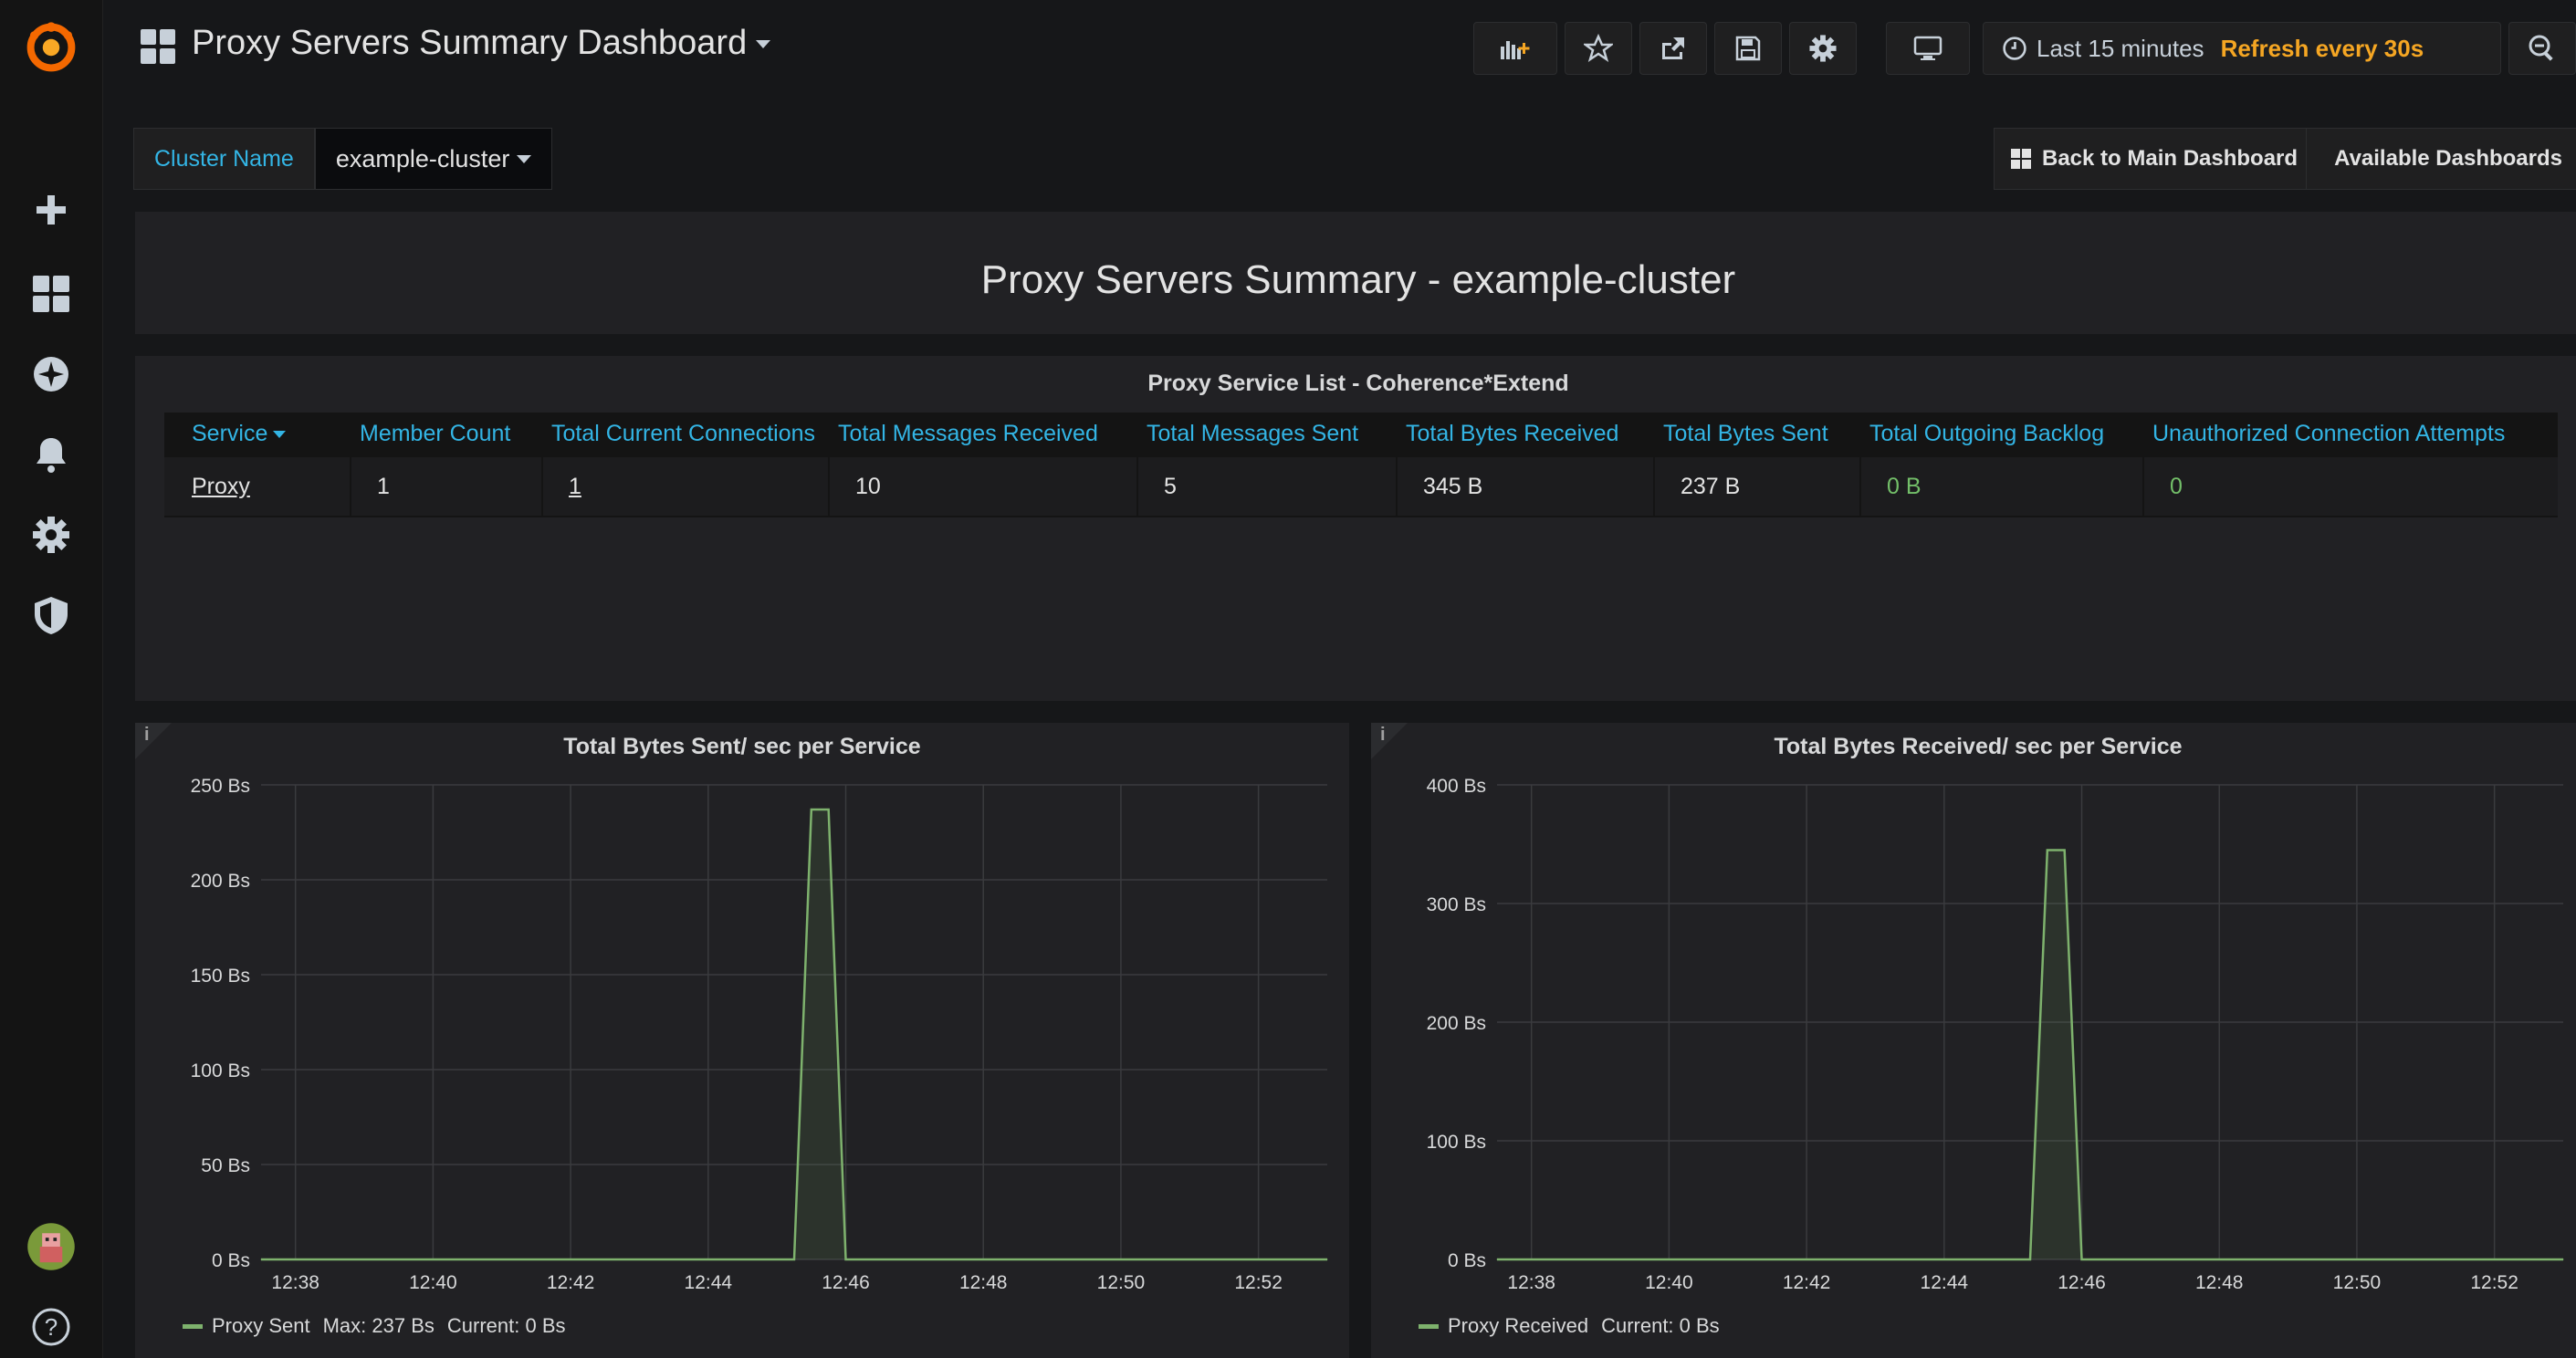 This screenshot has width=2576, height=1358. I want to click on chart-legend: Proxy Sent Max: 237 Bs Current: 0 Bs, so click(381, 1326).